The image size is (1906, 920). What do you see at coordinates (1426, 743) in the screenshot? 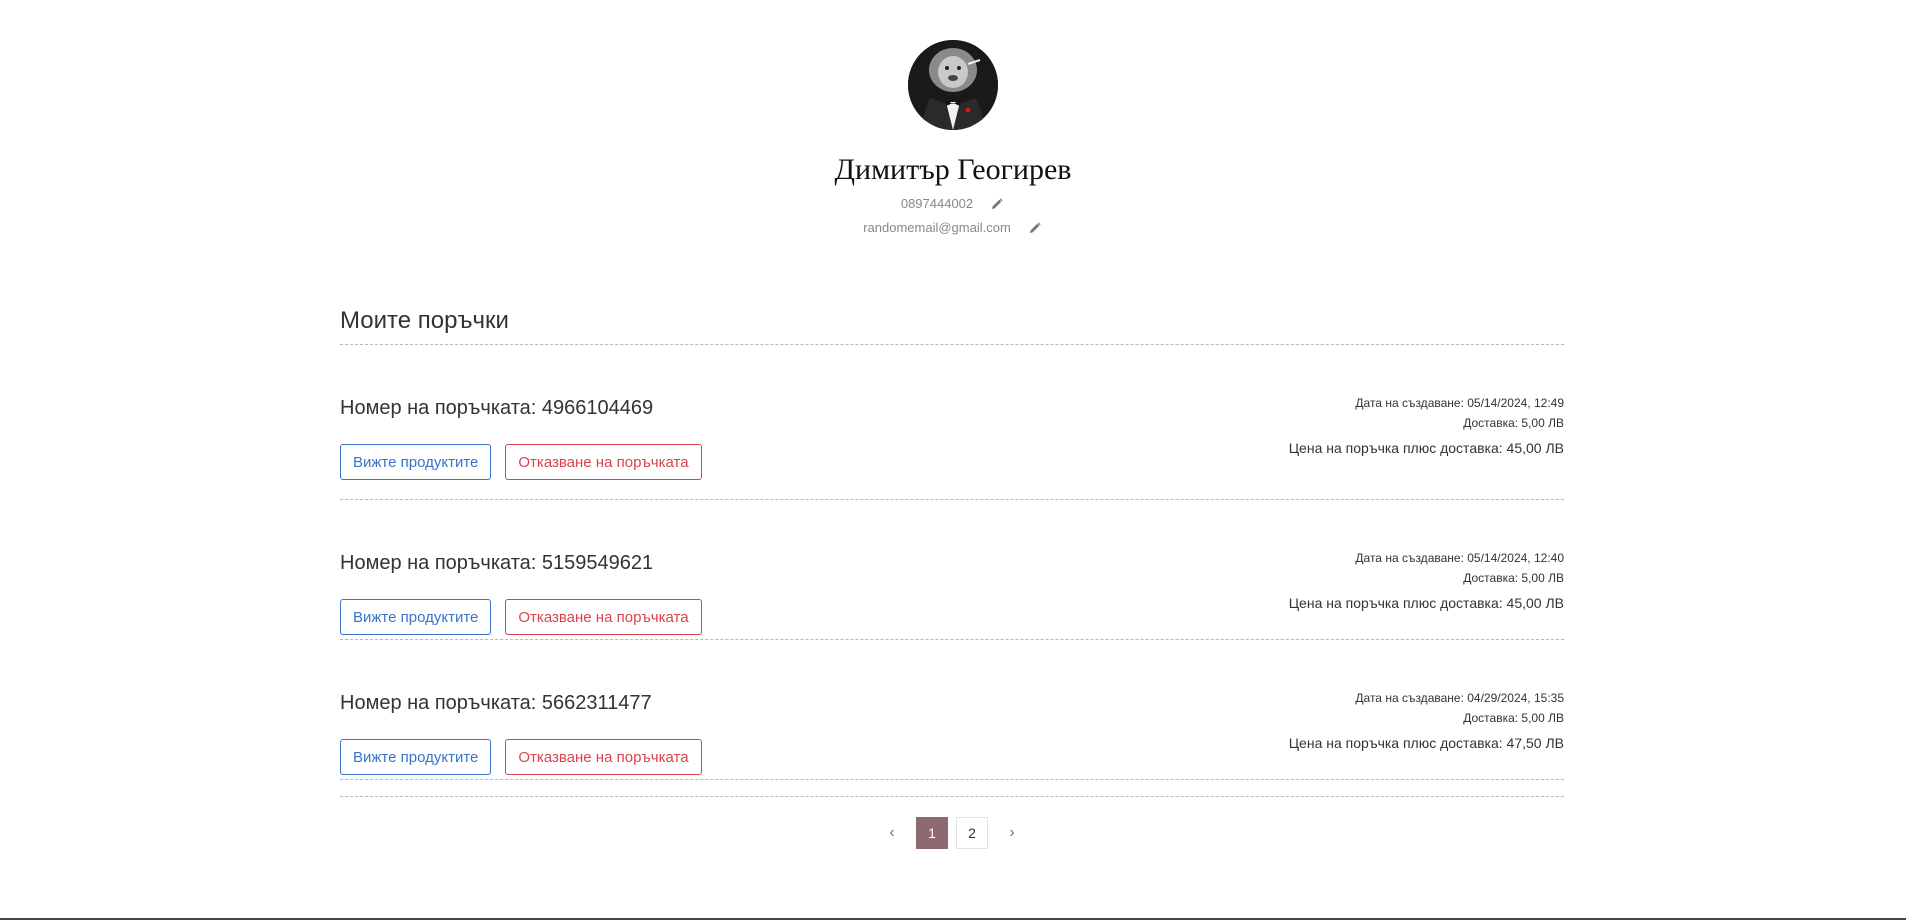
I see `order-total-price: Цена на поръчка плюс доставка: 47,50 ЛВ` at bounding box center [1426, 743].